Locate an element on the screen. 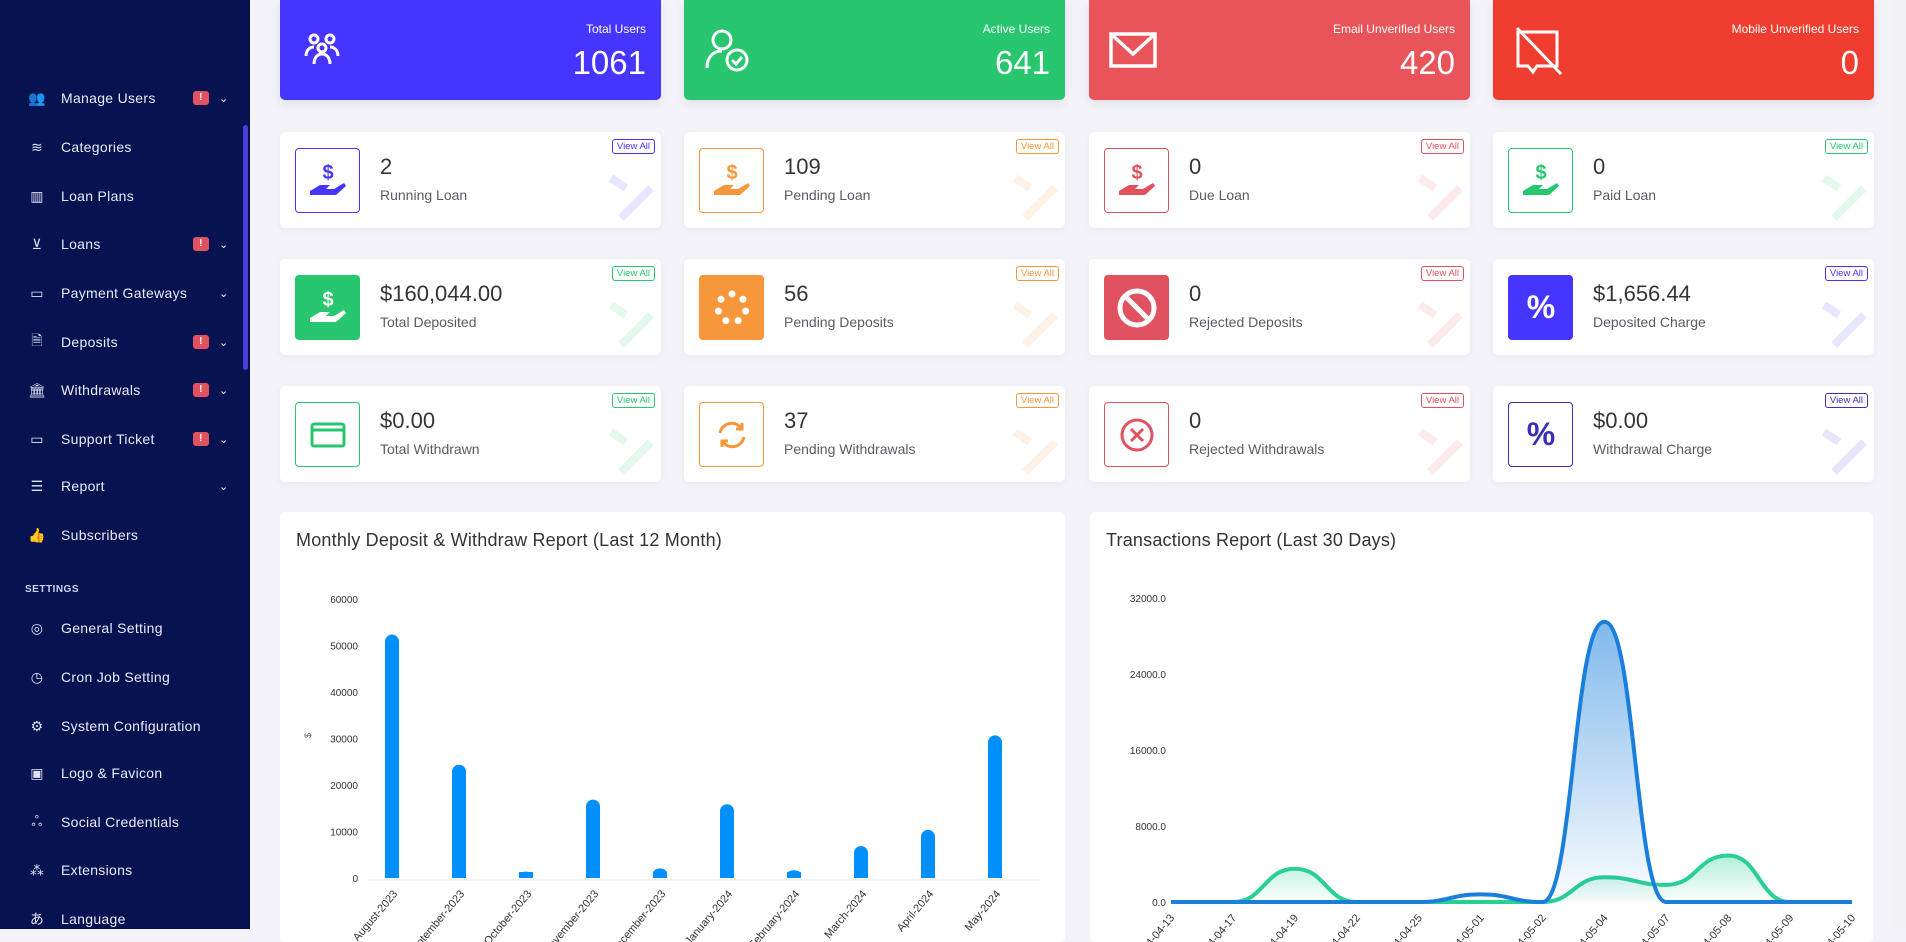 The width and height of the screenshot is (1906, 942). sidebar-item-extensions: ⁂ Extensions is located at coordinates (120, 870).